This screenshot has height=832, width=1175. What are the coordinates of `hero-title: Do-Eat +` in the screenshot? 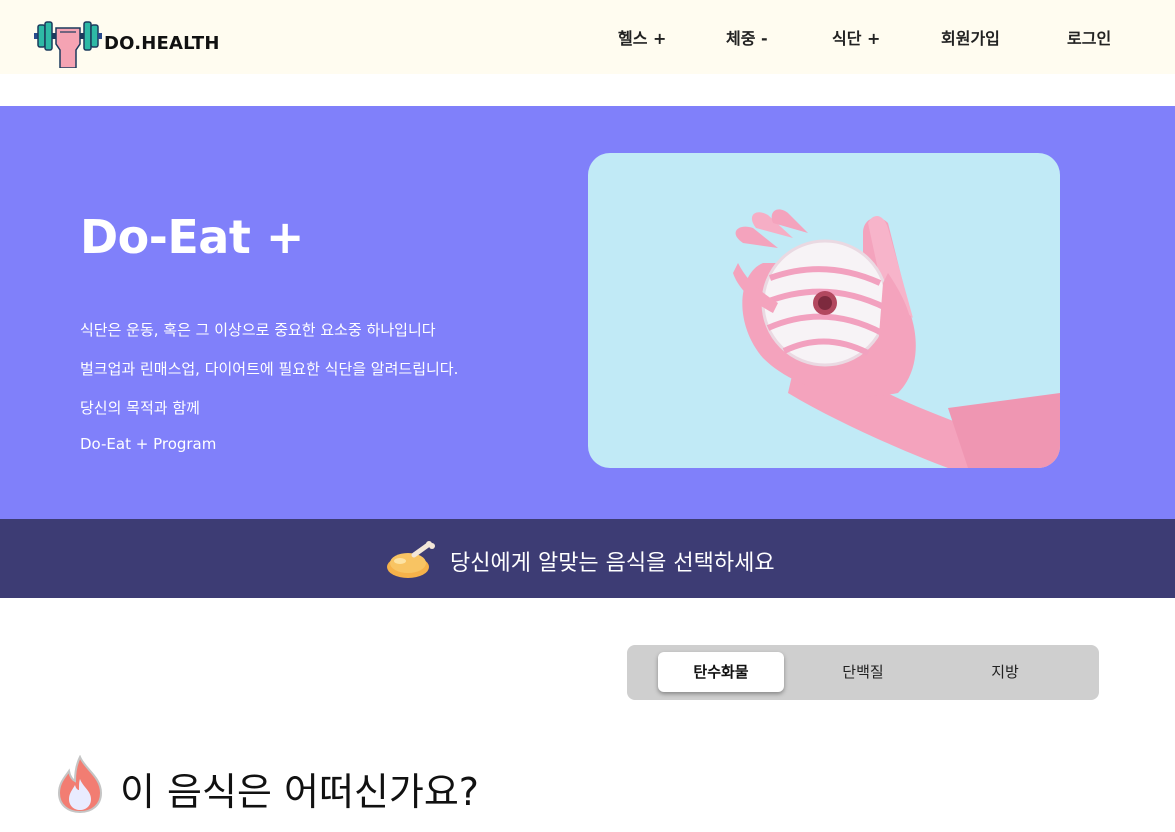 It's located at (192, 237).